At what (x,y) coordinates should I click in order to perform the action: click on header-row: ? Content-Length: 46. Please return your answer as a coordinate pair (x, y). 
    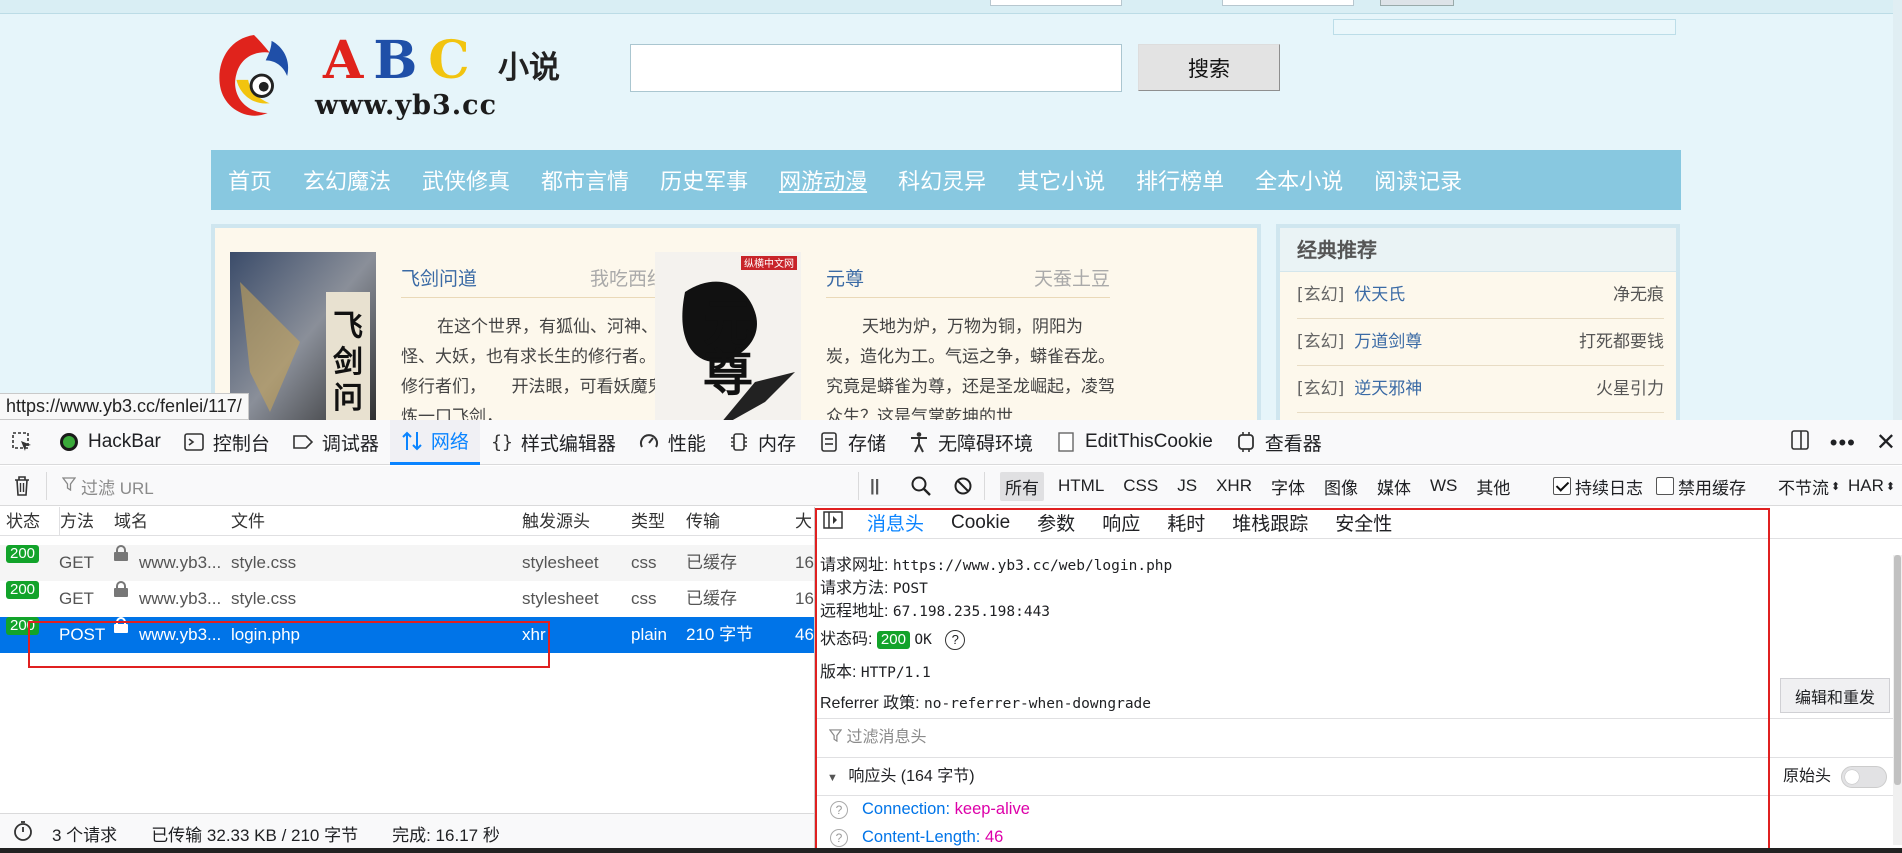
    Looking at the image, I should click on (916, 837).